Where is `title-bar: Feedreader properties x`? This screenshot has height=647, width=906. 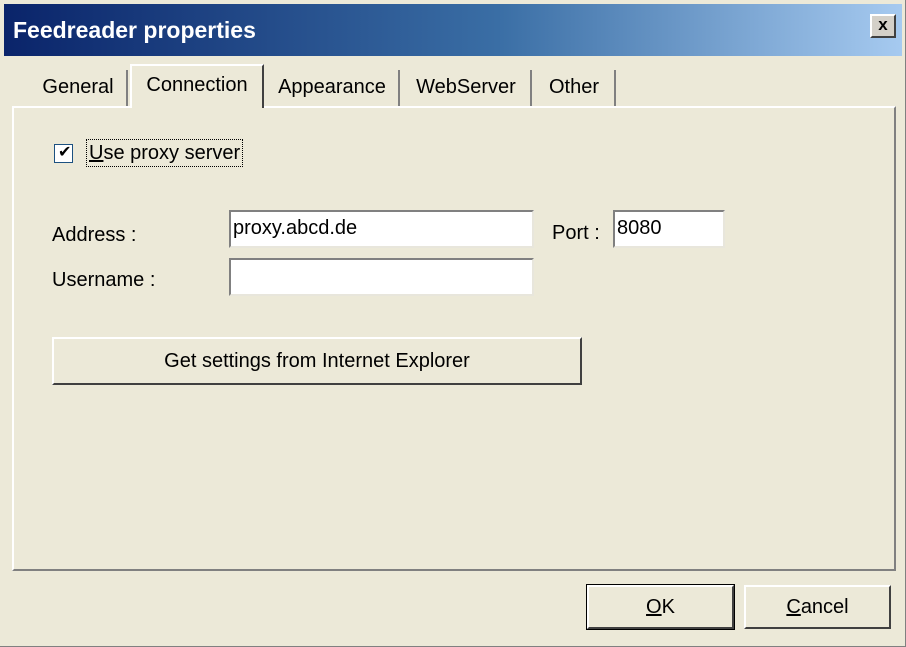 title-bar: Feedreader properties x is located at coordinates (453, 30).